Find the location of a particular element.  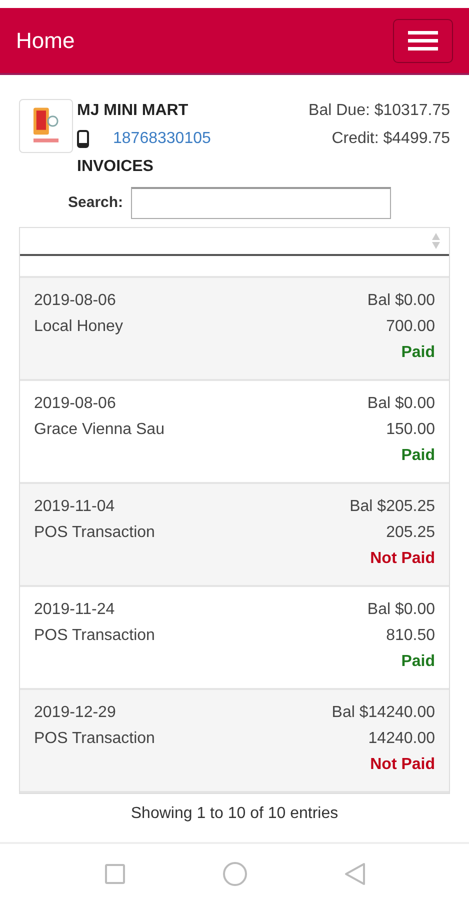

search-field is located at coordinates (261, 203).